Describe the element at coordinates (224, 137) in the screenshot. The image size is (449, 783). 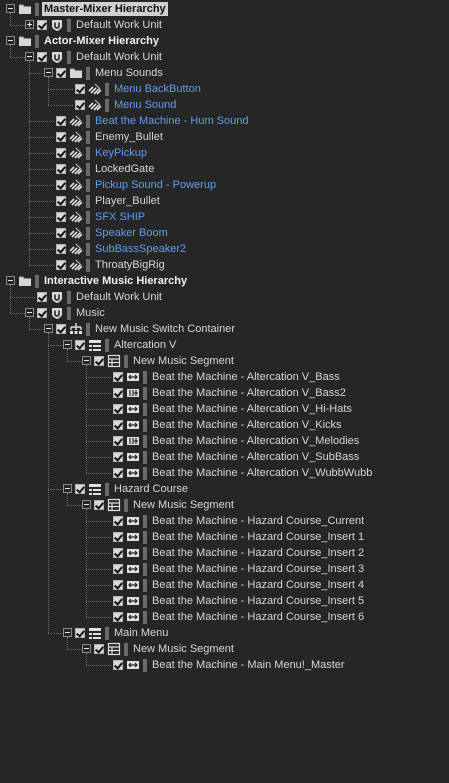
I see `tree-row: Enemy_Bullet` at that location.